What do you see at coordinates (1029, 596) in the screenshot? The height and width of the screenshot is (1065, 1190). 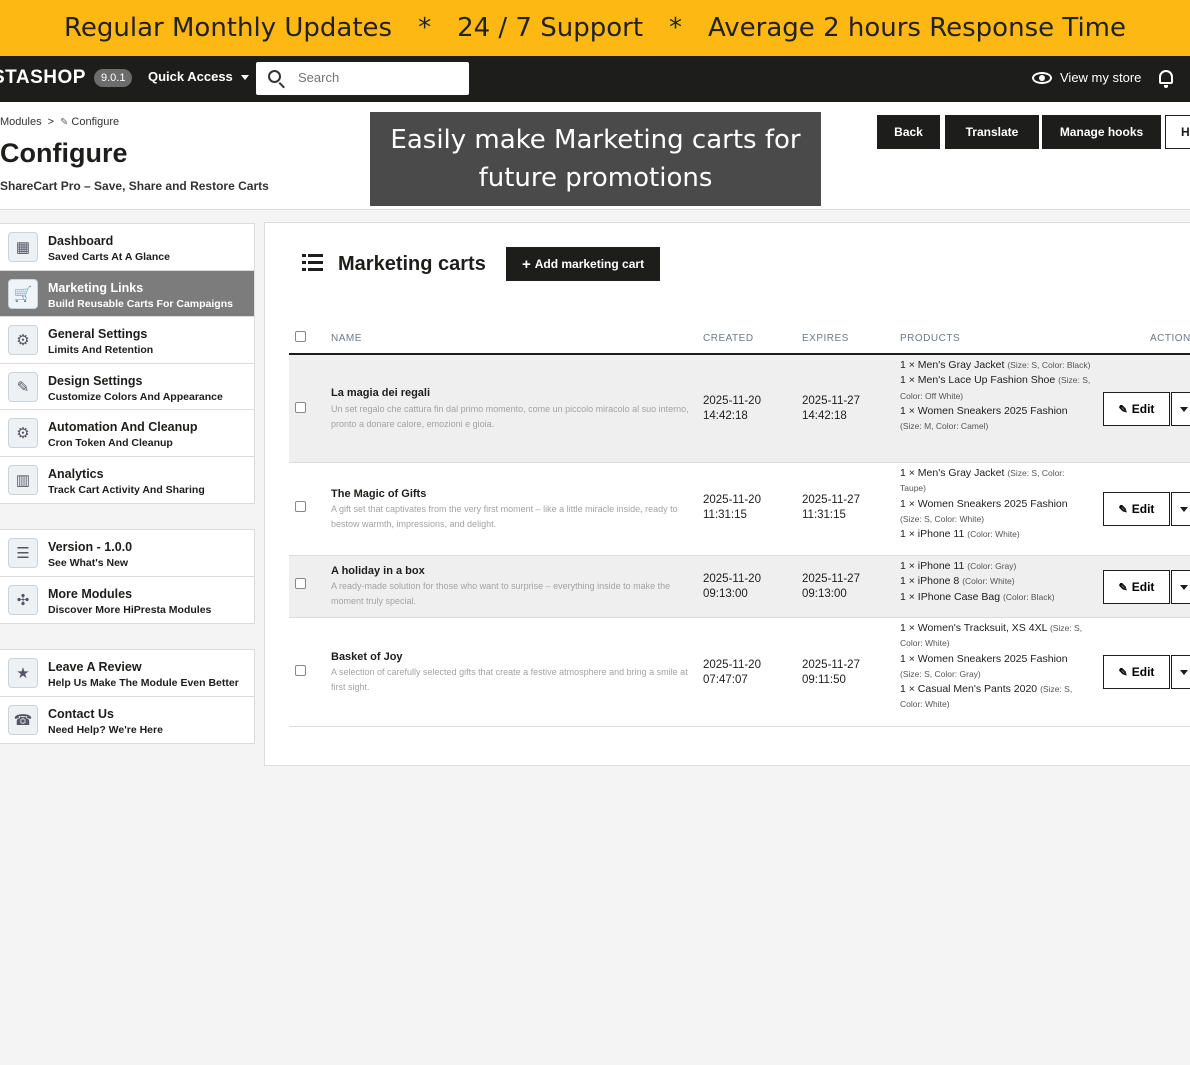 I see `product-attributes: (Color: Black)` at bounding box center [1029, 596].